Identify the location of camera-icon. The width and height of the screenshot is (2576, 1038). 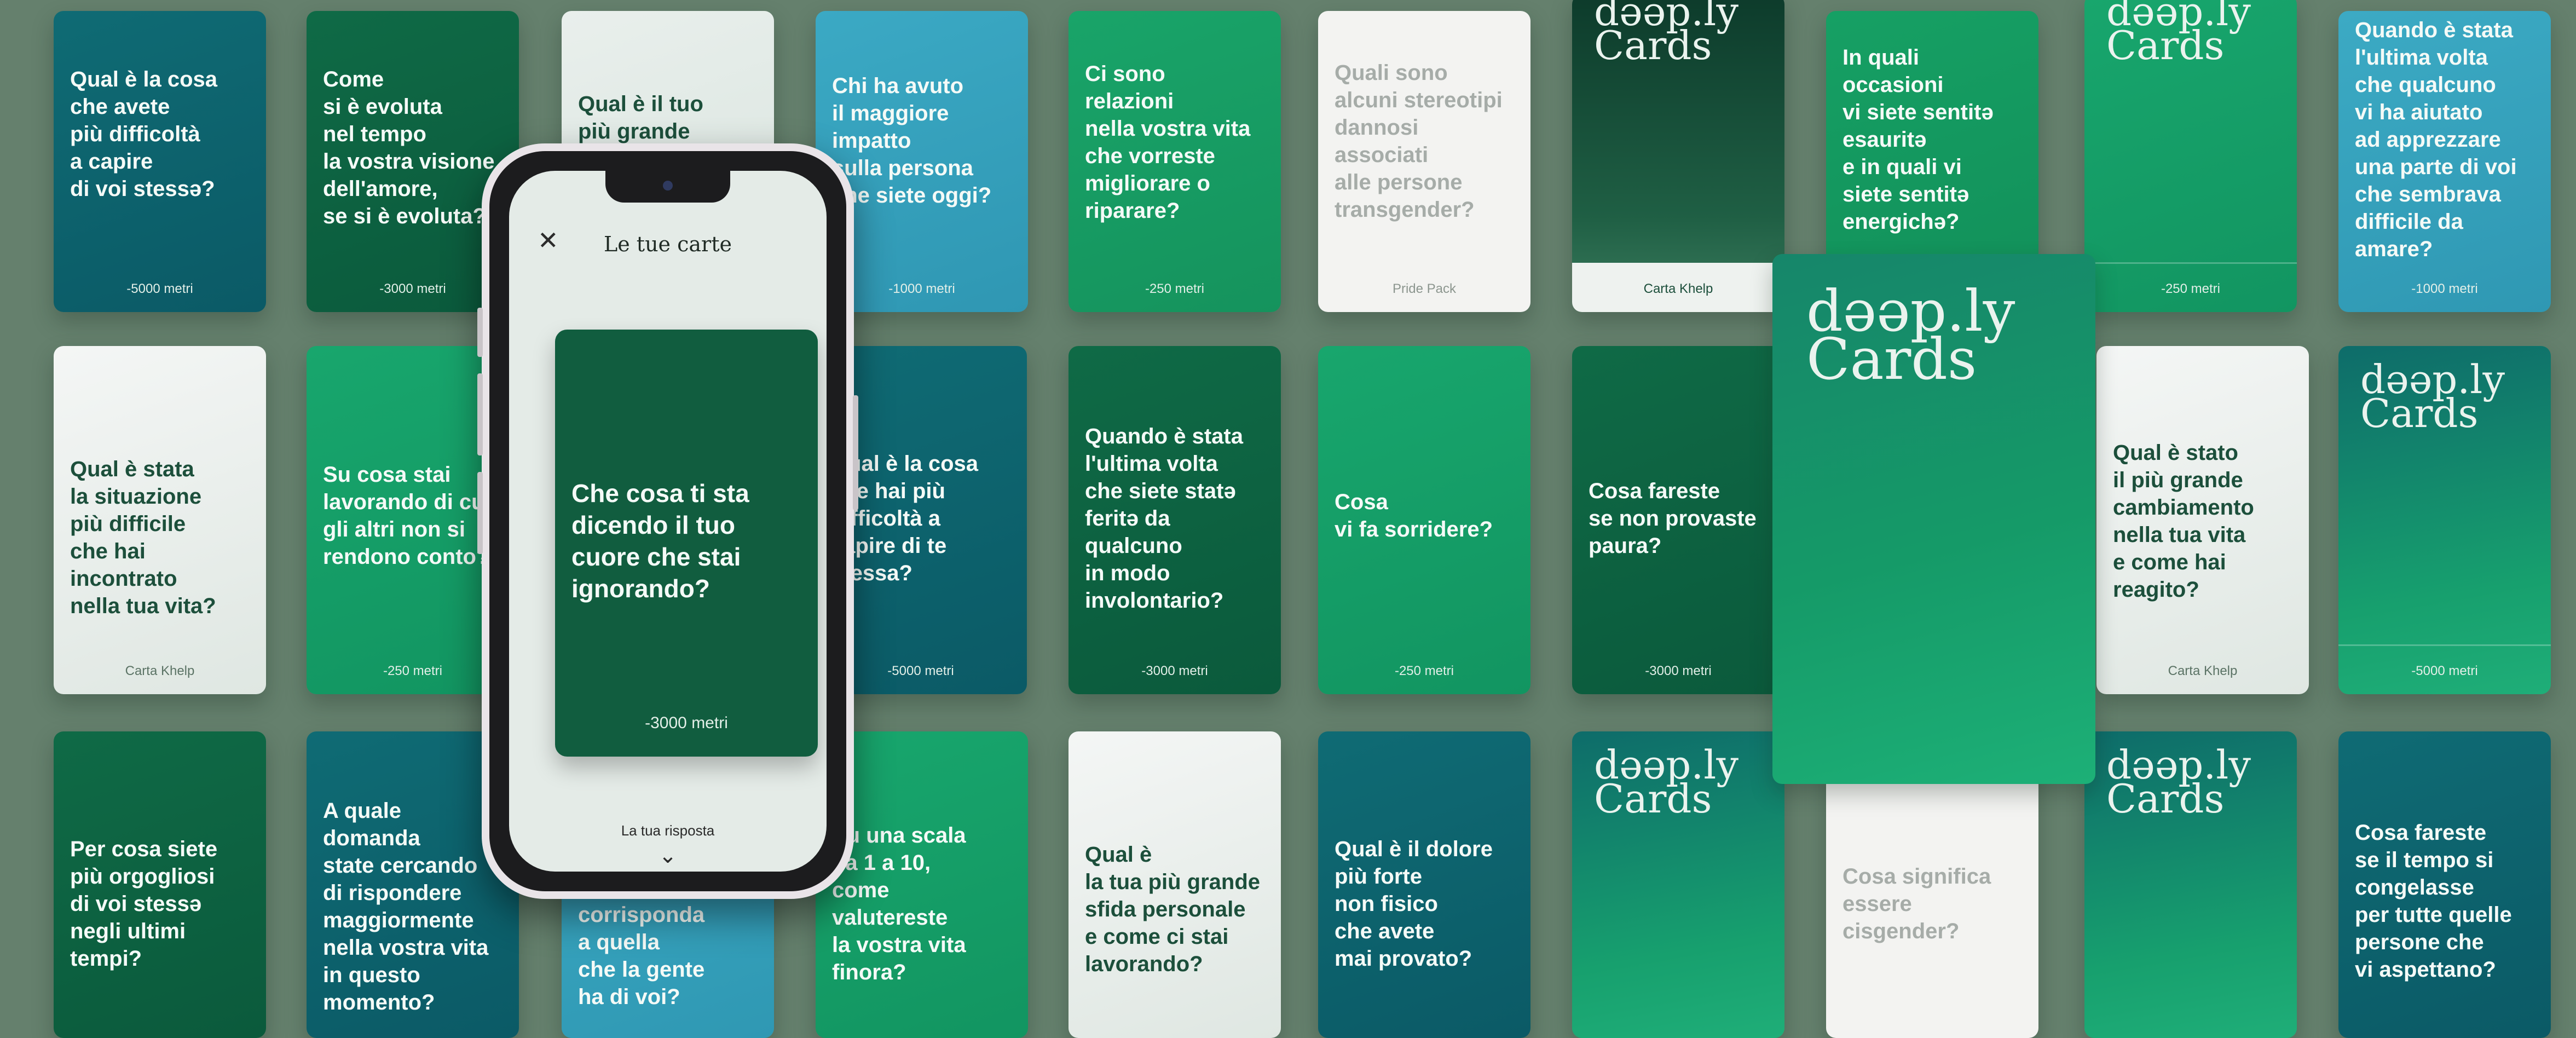
(668, 186).